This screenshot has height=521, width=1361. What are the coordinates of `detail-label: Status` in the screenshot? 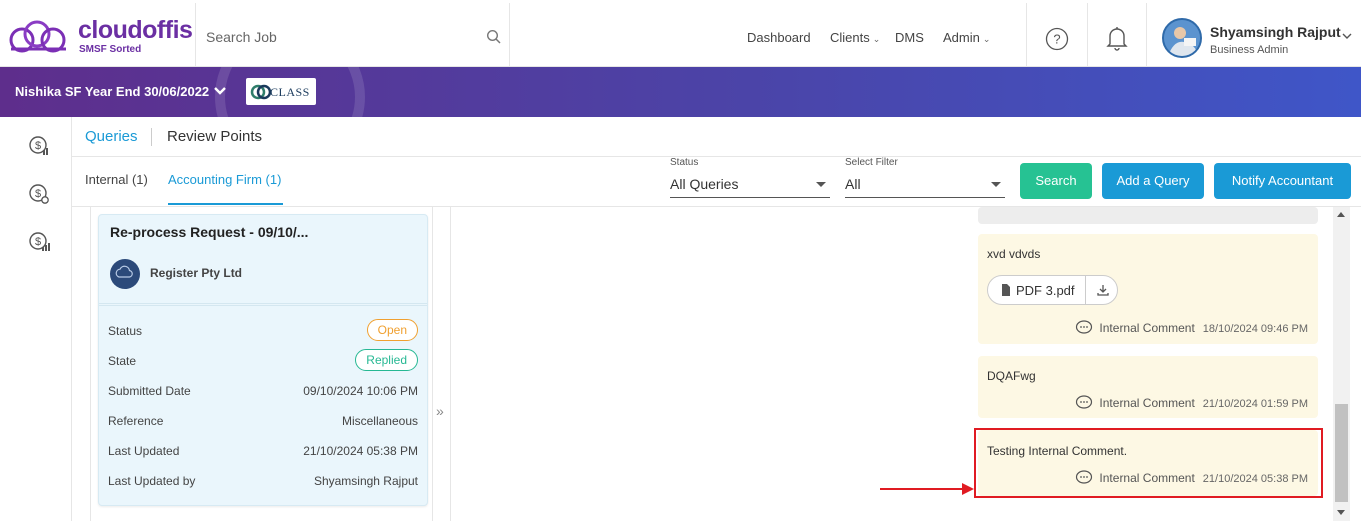 It's located at (125, 331).